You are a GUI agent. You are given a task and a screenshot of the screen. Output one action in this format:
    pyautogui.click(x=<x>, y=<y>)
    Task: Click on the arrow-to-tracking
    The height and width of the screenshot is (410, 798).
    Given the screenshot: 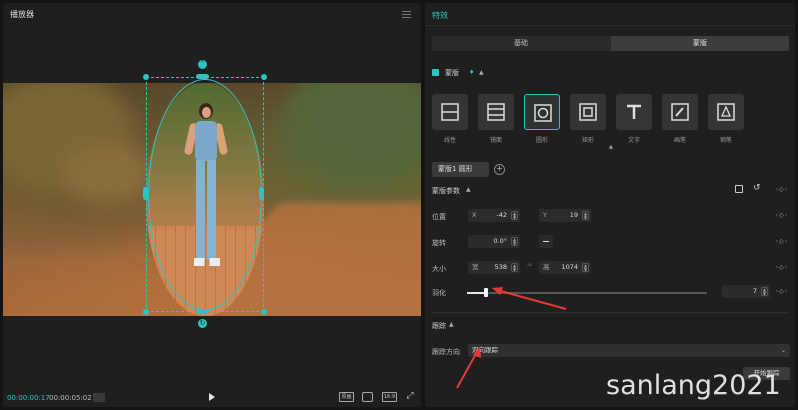 What is the action you would take?
    pyautogui.click(x=467, y=370)
    